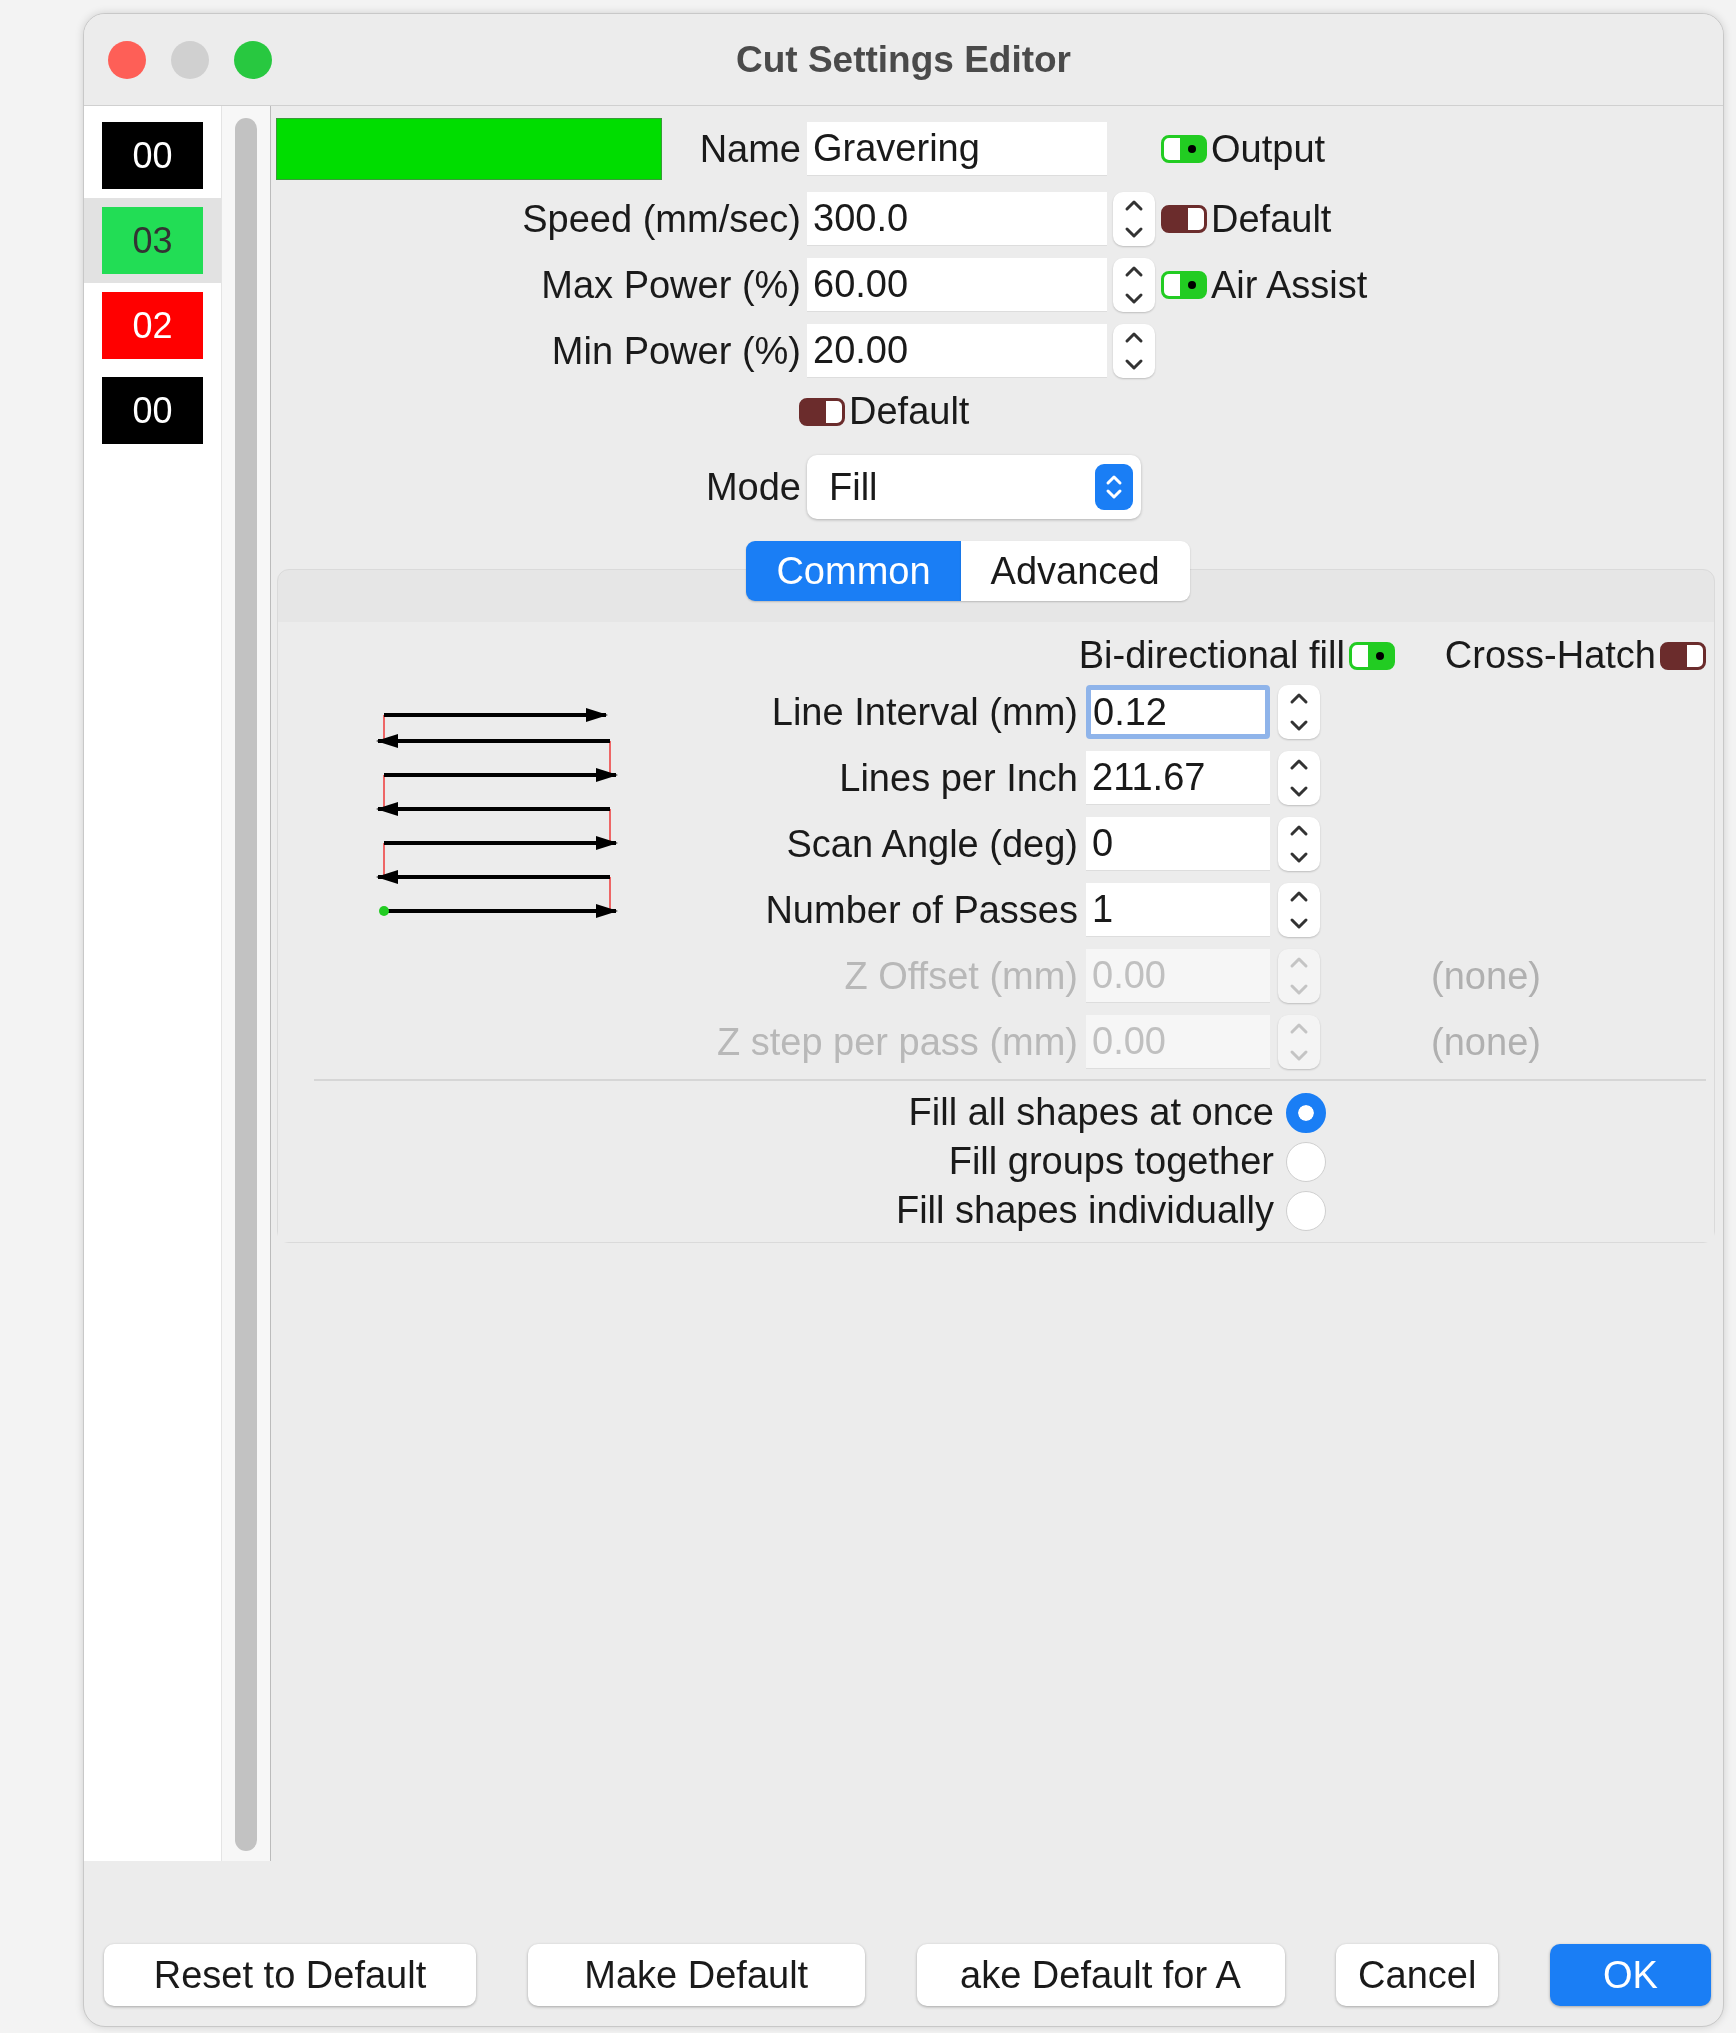 The image size is (1736, 2033). I want to click on number-field: 300.0, so click(957, 219).